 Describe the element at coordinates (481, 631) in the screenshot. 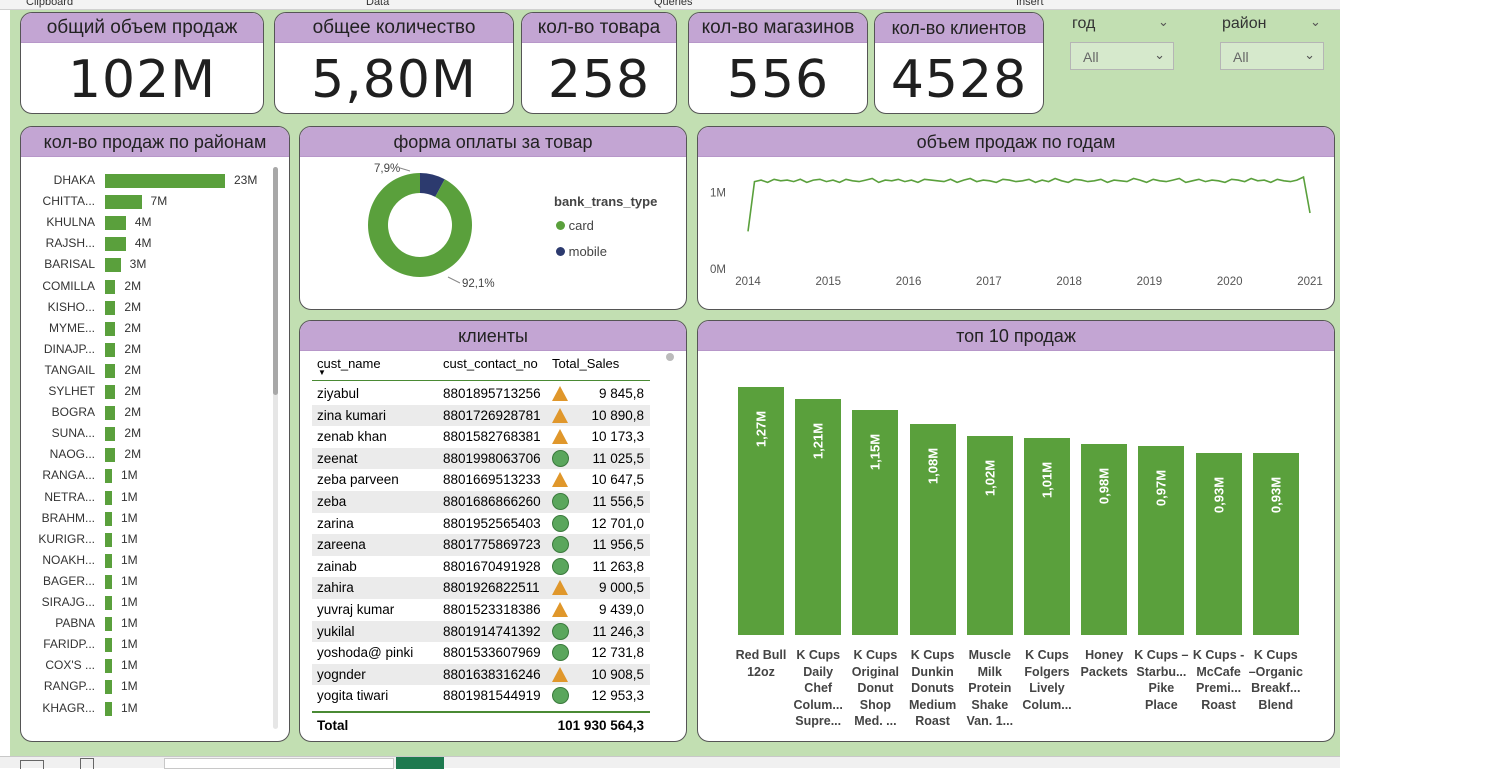

I see `table-row: yukilal 8801914741392 11 246,3` at that location.